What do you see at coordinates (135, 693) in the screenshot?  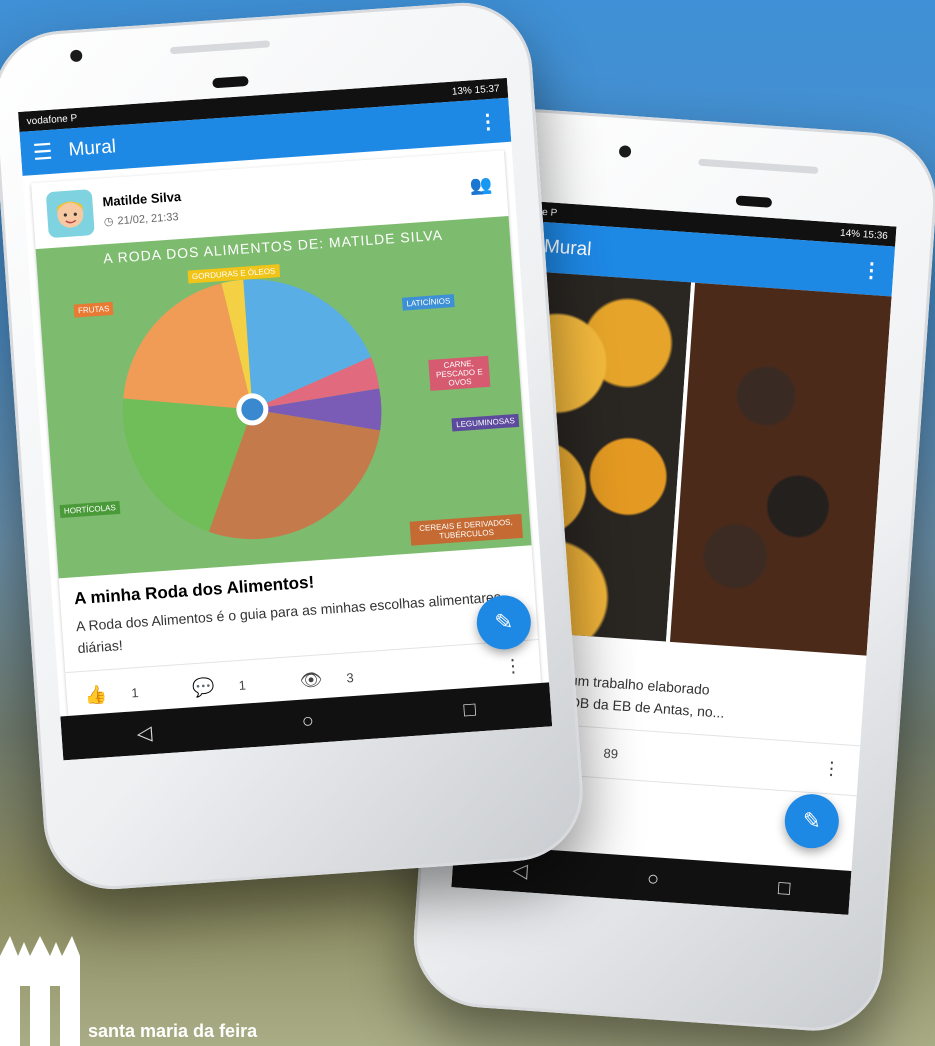 I see `like-count: 1` at bounding box center [135, 693].